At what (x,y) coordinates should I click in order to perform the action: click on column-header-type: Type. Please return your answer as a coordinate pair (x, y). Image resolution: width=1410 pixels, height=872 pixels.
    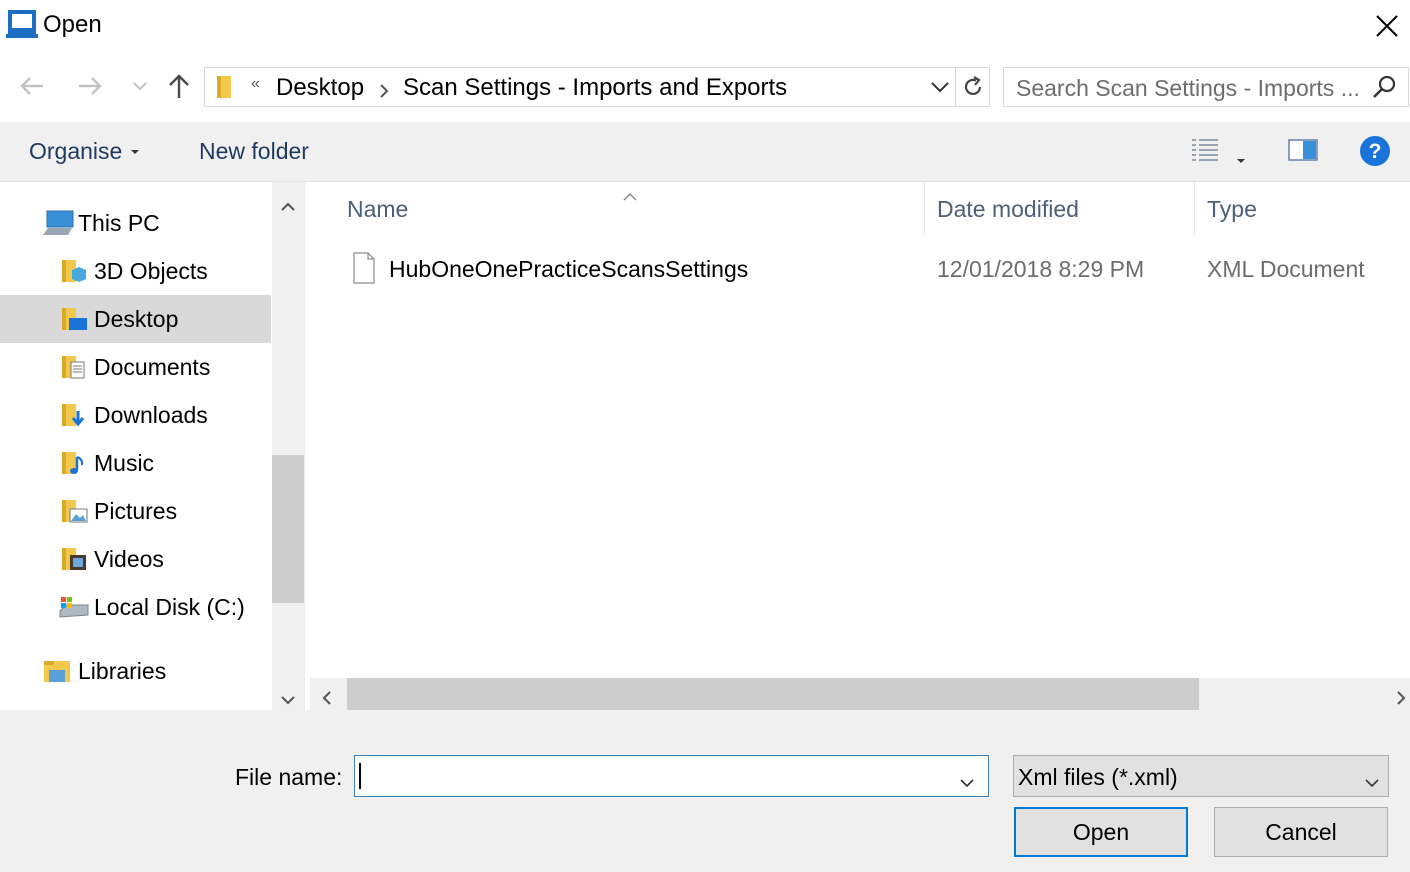
    Looking at the image, I should click on (1307, 209).